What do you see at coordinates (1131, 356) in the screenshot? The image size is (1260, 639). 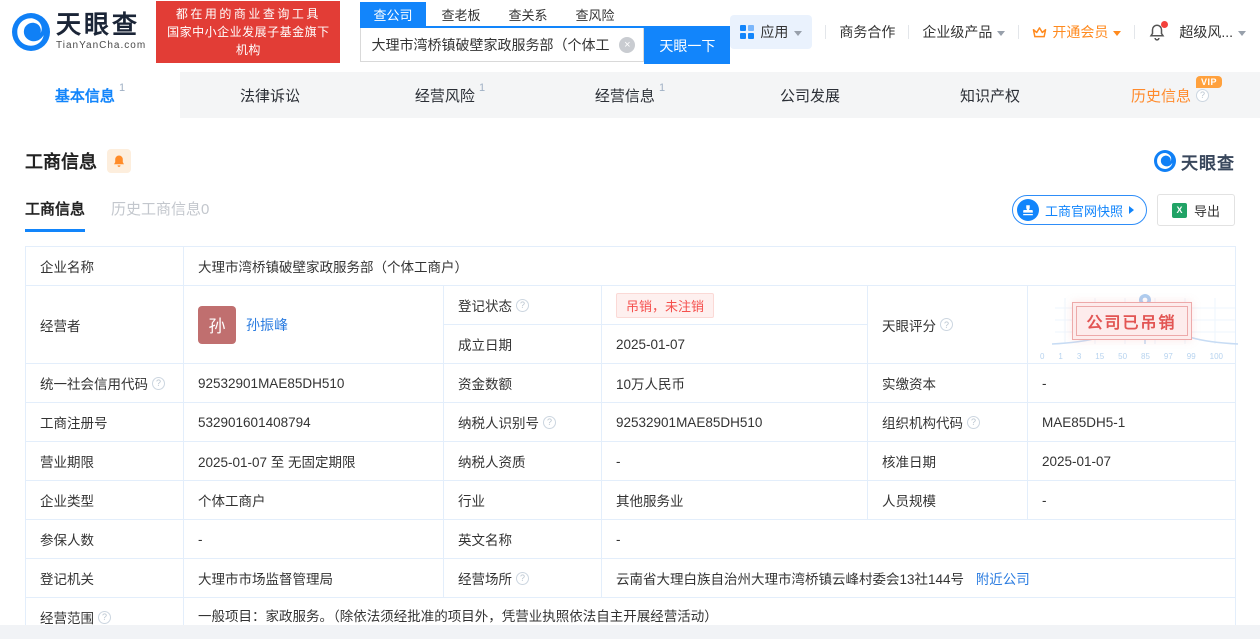 I see `score-axis-labels: 01 3 15 50 85 97 99 100` at bounding box center [1131, 356].